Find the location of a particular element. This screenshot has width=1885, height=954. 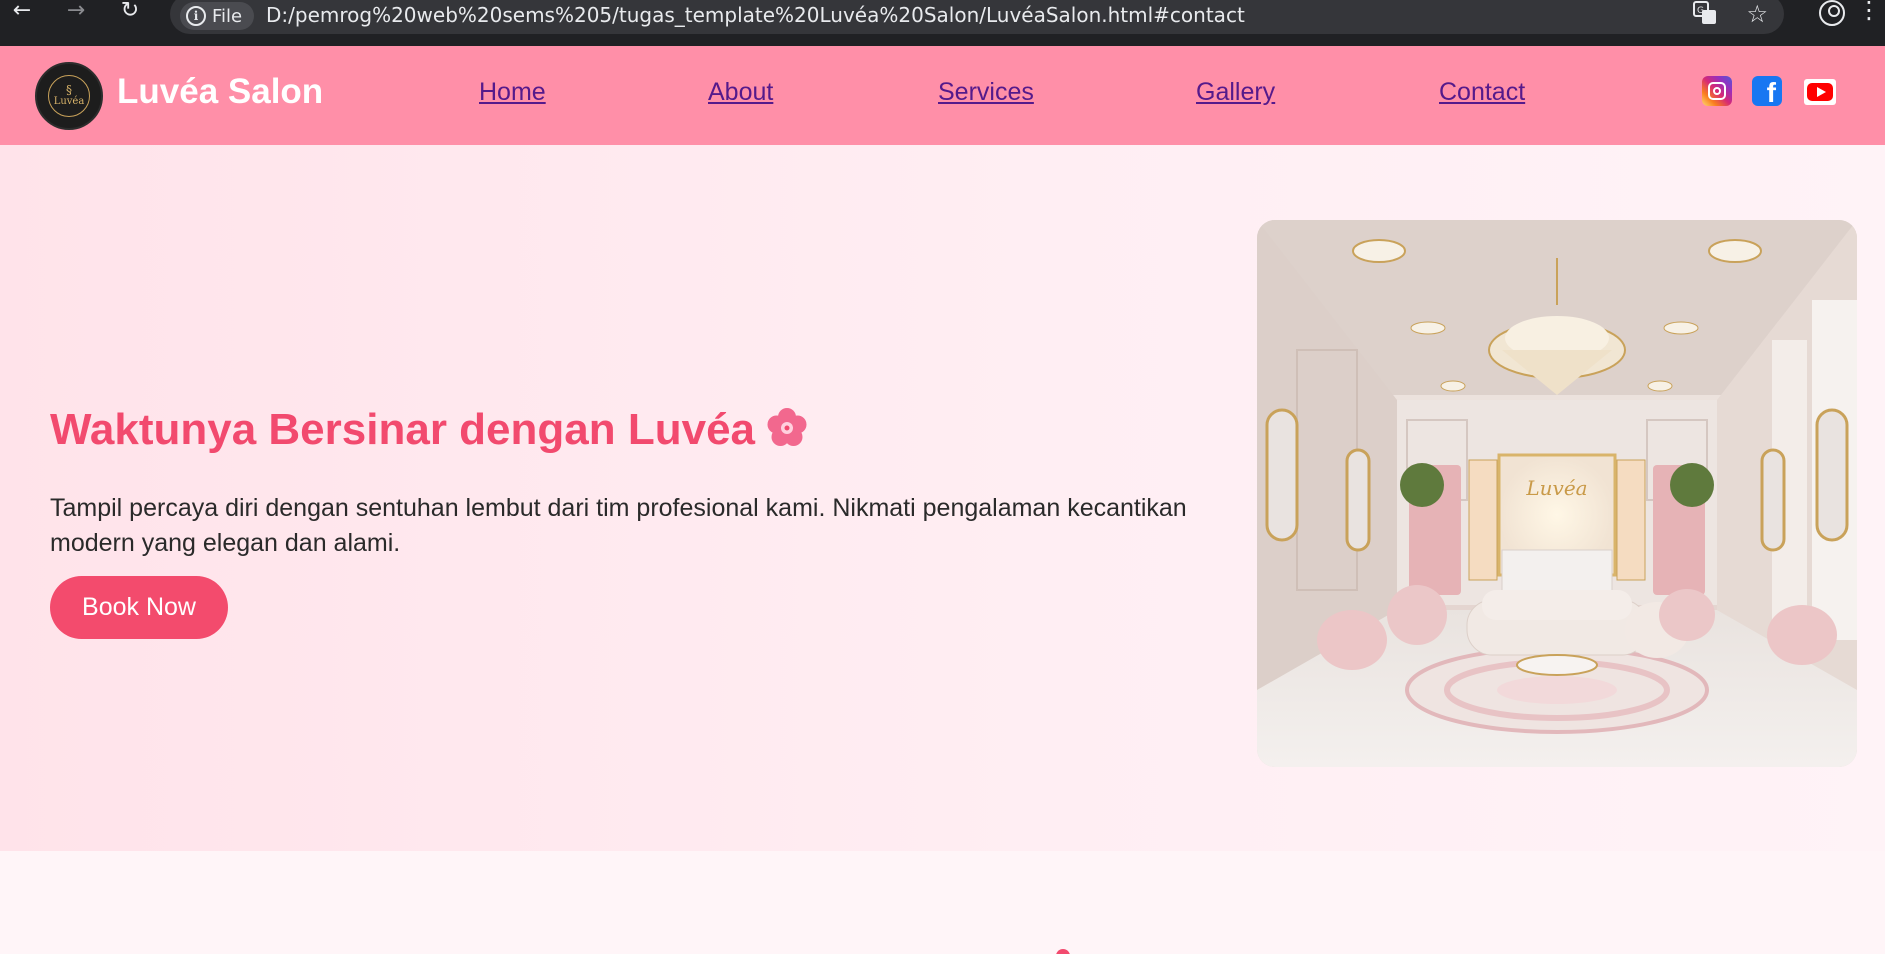

back-arrow-icon: ← is located at coordinates (22, 12).